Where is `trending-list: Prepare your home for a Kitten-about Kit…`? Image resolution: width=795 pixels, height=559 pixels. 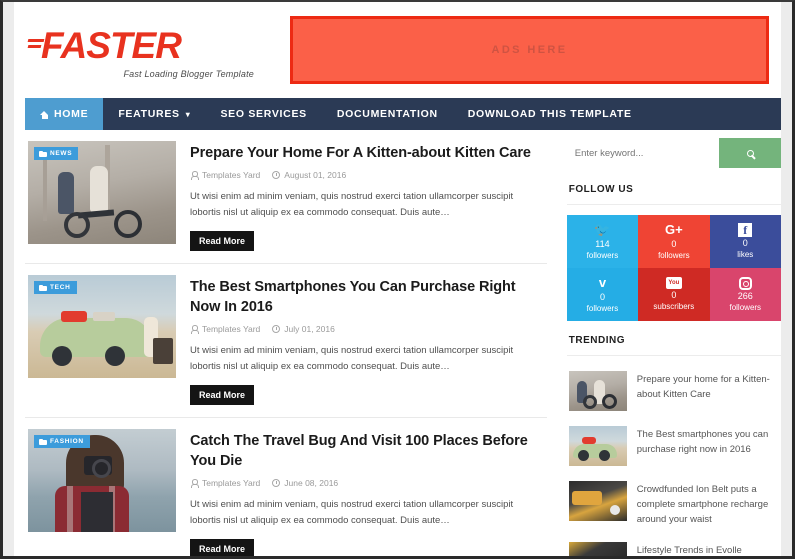
trending-list: Prepare your home for a Kitten-about Kit… is located at coordinates (674, 456).